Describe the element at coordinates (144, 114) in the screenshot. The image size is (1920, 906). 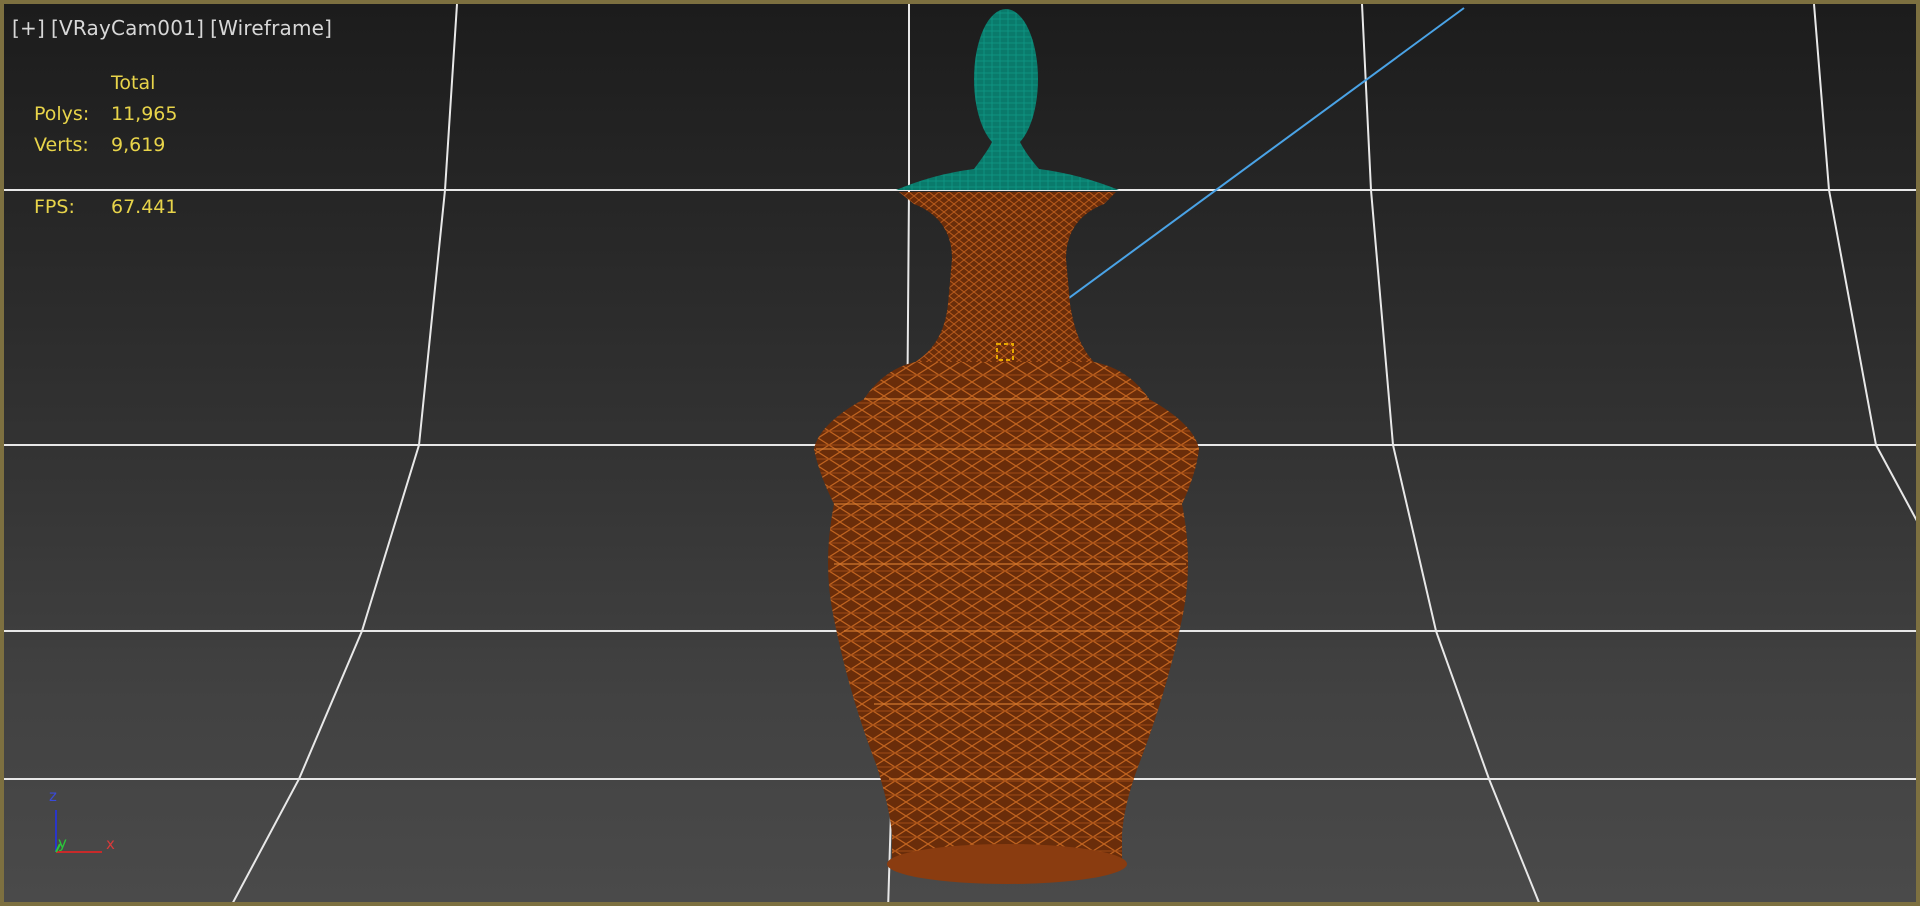
I see `polys-value: 11,965` at that location.